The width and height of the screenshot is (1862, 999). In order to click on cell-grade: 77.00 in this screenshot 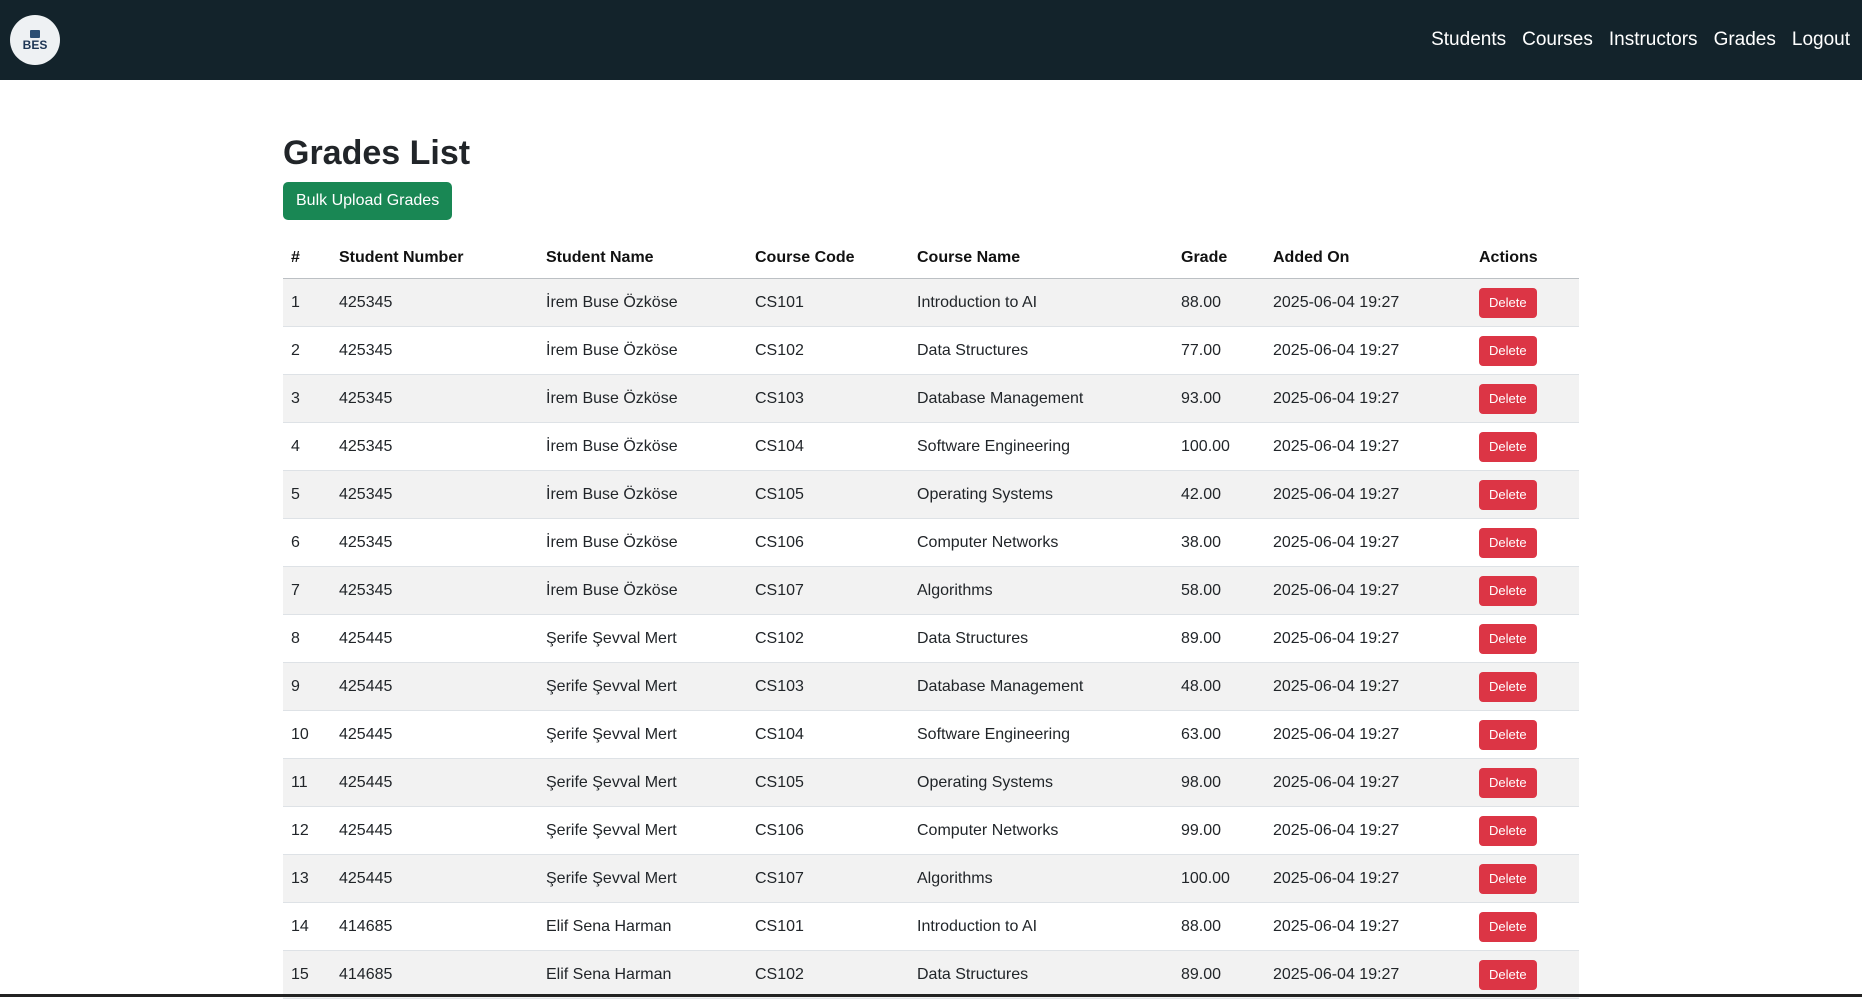, I will do `click(1219, 350)`.